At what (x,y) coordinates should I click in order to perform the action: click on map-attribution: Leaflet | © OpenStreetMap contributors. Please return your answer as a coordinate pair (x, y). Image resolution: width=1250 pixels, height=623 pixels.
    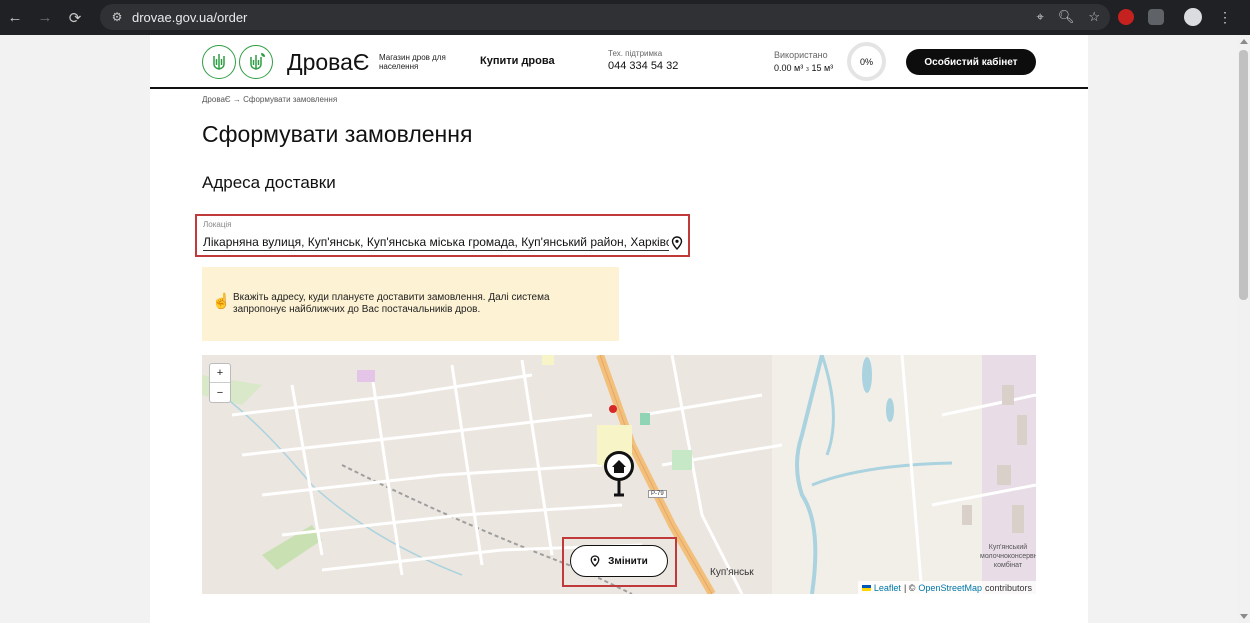
    Looking at the image, I should click on (946, 587).